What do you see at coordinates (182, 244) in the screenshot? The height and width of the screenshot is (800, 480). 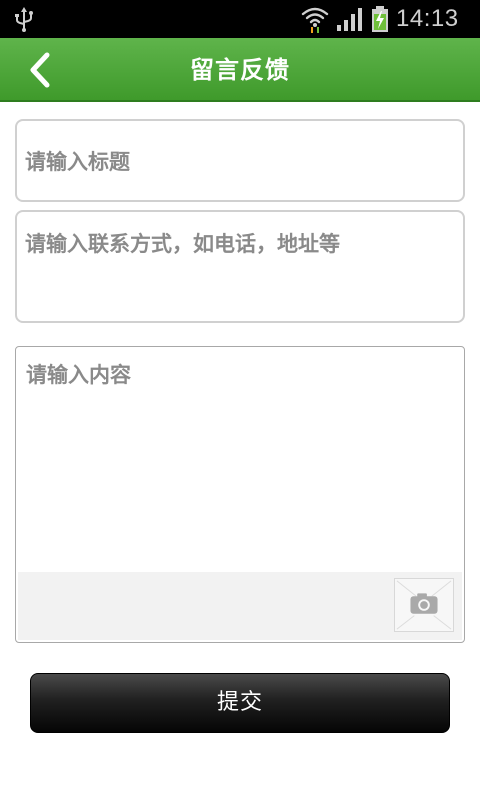 I see `contact-placeholder: 请输入联系方式，如电话，地址等` at bounding box center [182, 244].